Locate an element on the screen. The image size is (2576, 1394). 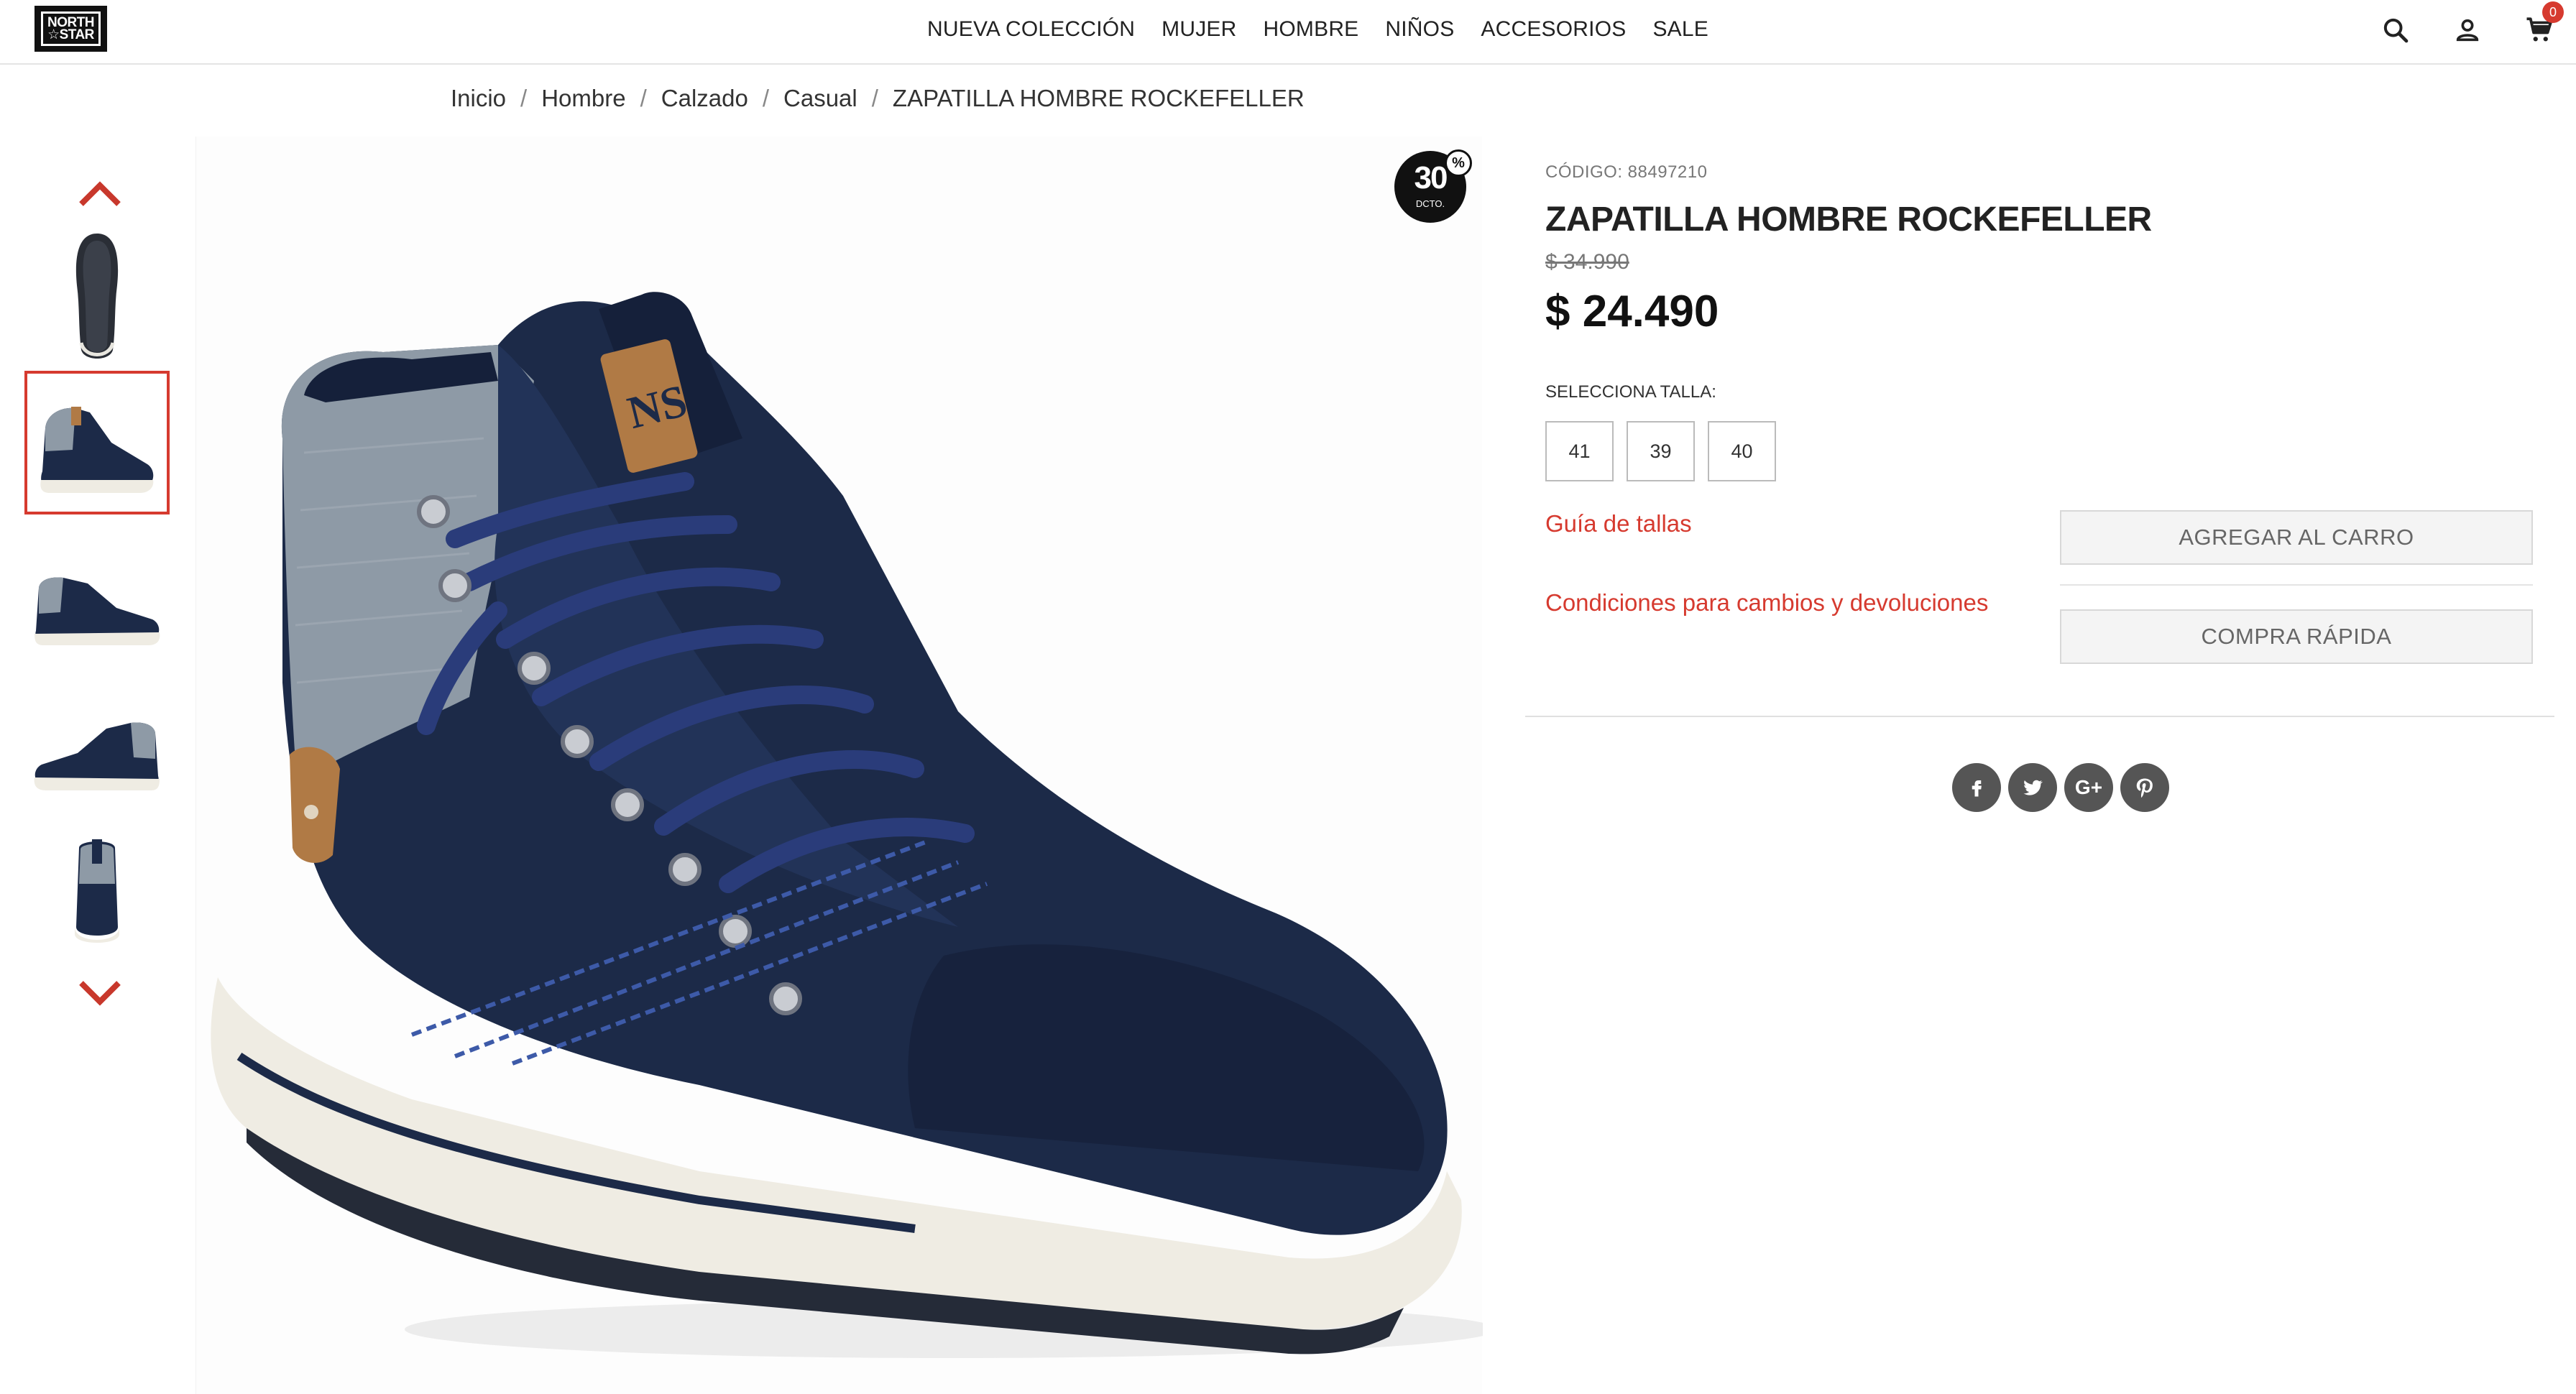
breadcrumb-current: ZAPATILLA HOMBRE ROCKEFELLER is located at coordinates (1098, 98).